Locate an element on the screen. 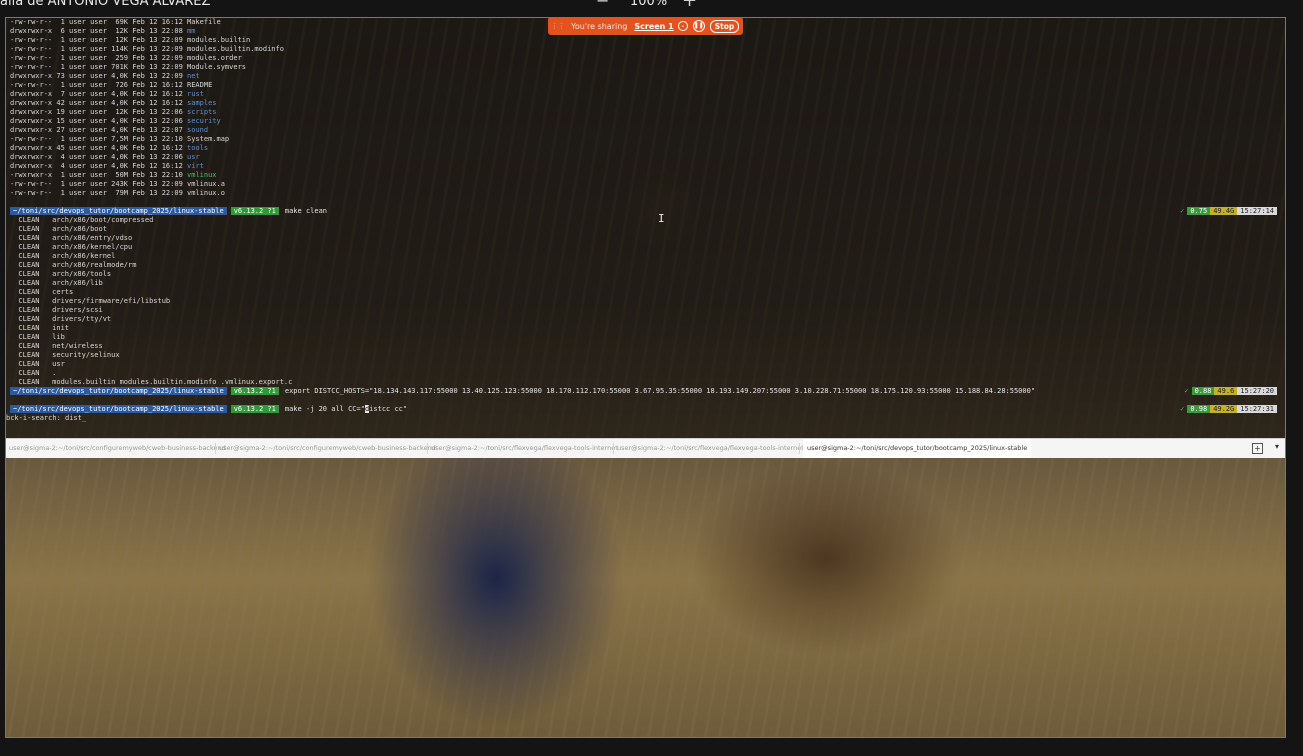 The image size is (1303, 756). build-output-line: CLEAN usr is located at coordinates (37, 364).